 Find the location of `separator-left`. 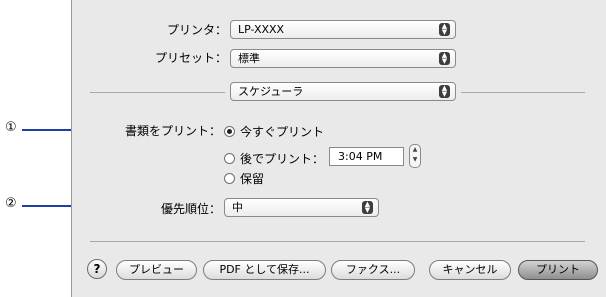

separator-left is located at coordinates (157, 92).